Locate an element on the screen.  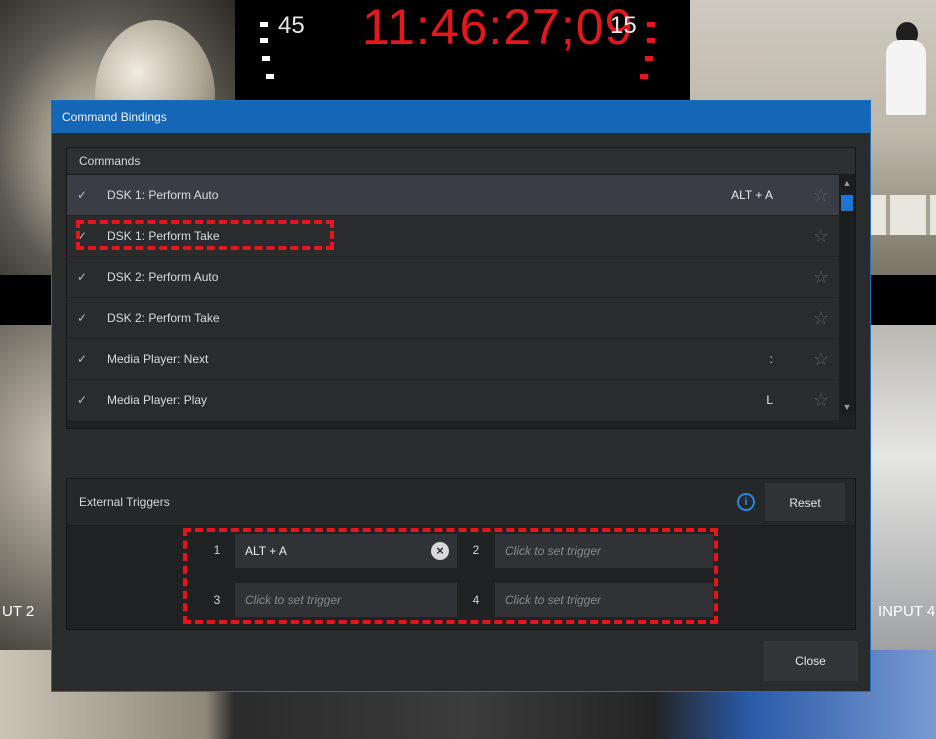
command-row: ✓ Media Player: Next : ☆ is located at coordinates (453, 359).